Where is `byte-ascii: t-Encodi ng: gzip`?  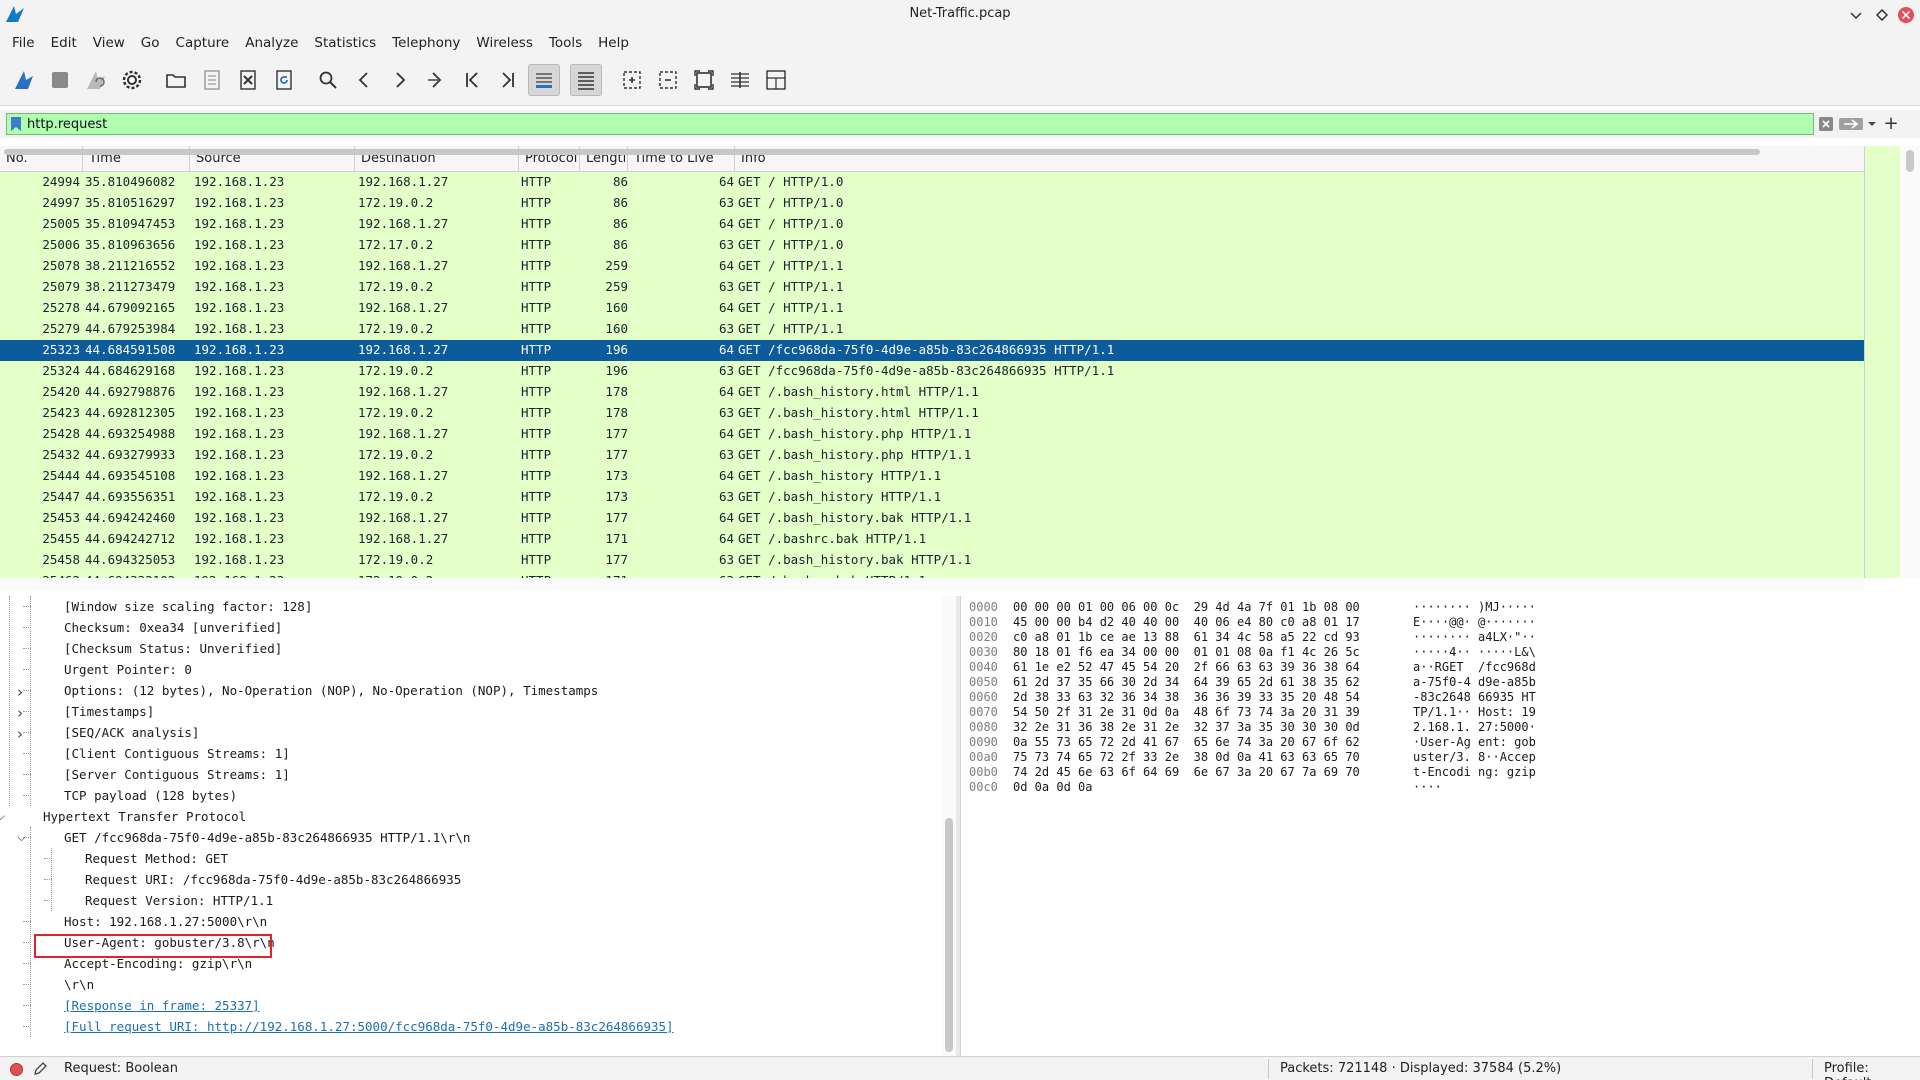 byte-ascii: t-Encodi ng: gzip is located at coordinates (1474, 772).